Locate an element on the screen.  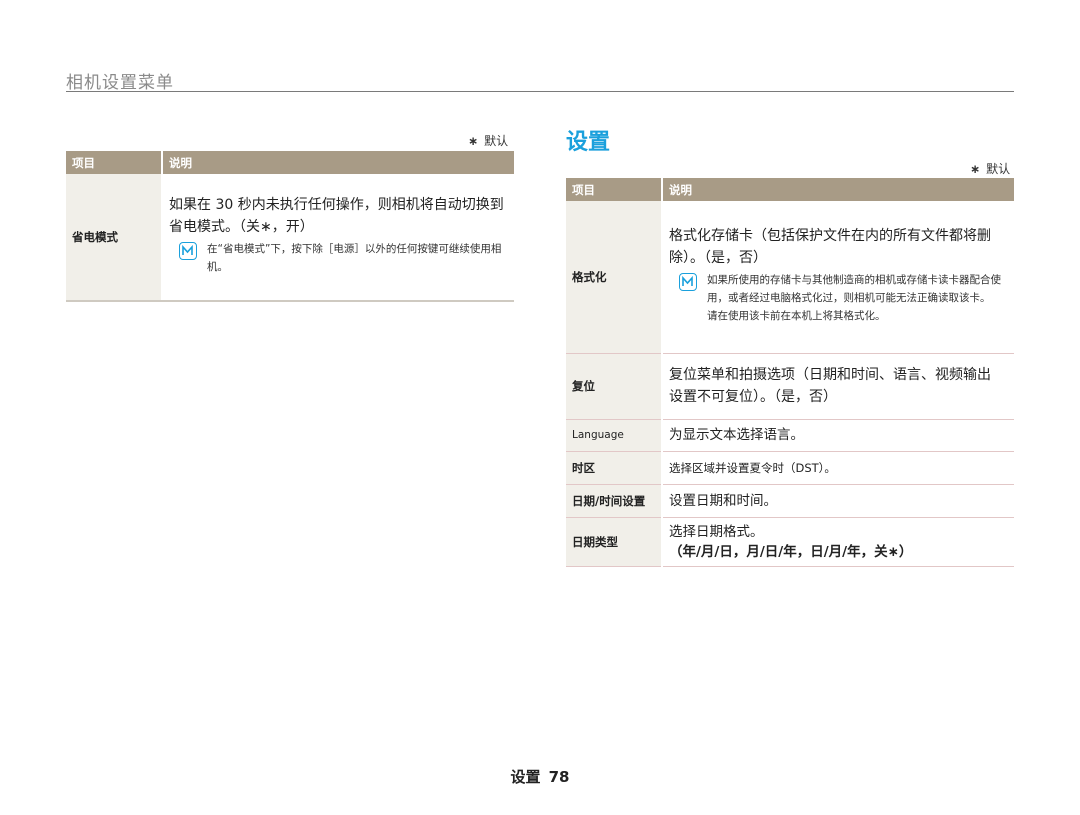
item-date-type: 日期类型 is located at coordinates (614, 542).